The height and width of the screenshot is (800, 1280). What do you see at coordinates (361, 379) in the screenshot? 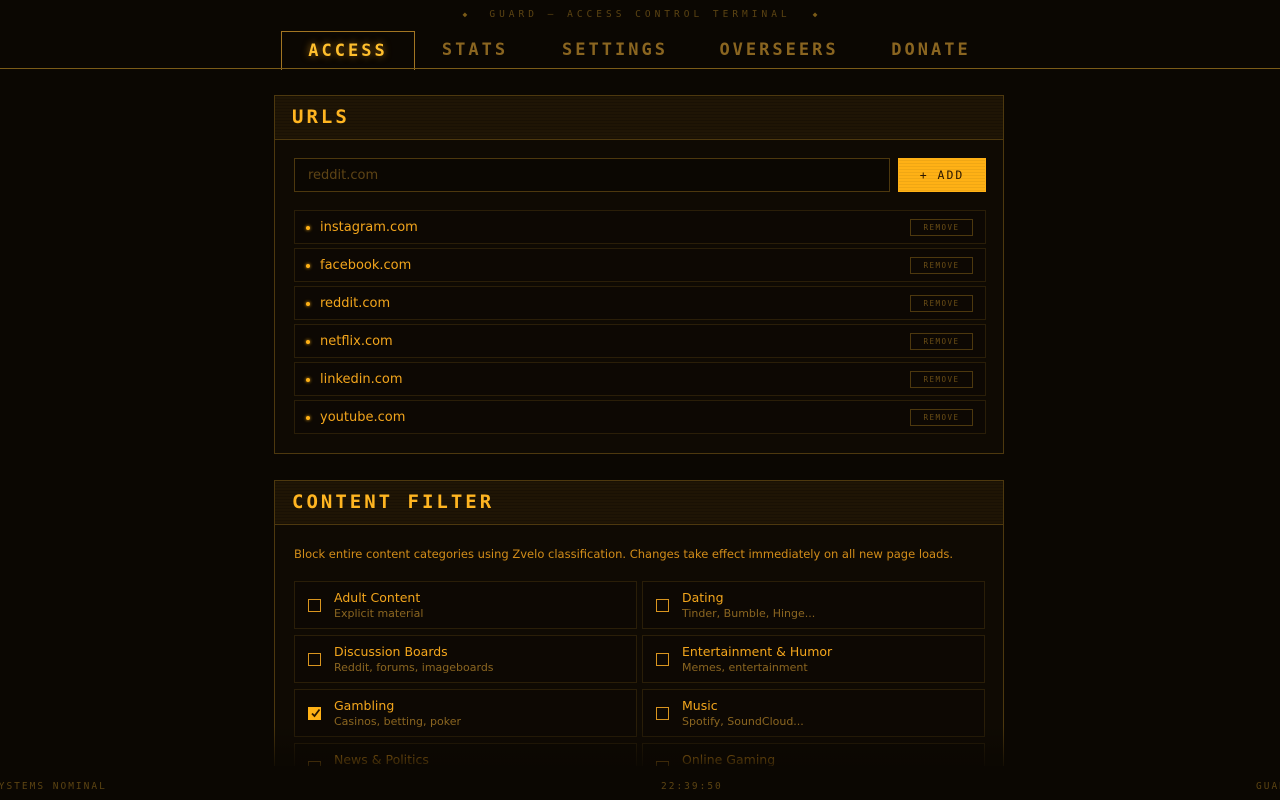
I see `url-text: linkedin.com` at bounding box center [361, 379].